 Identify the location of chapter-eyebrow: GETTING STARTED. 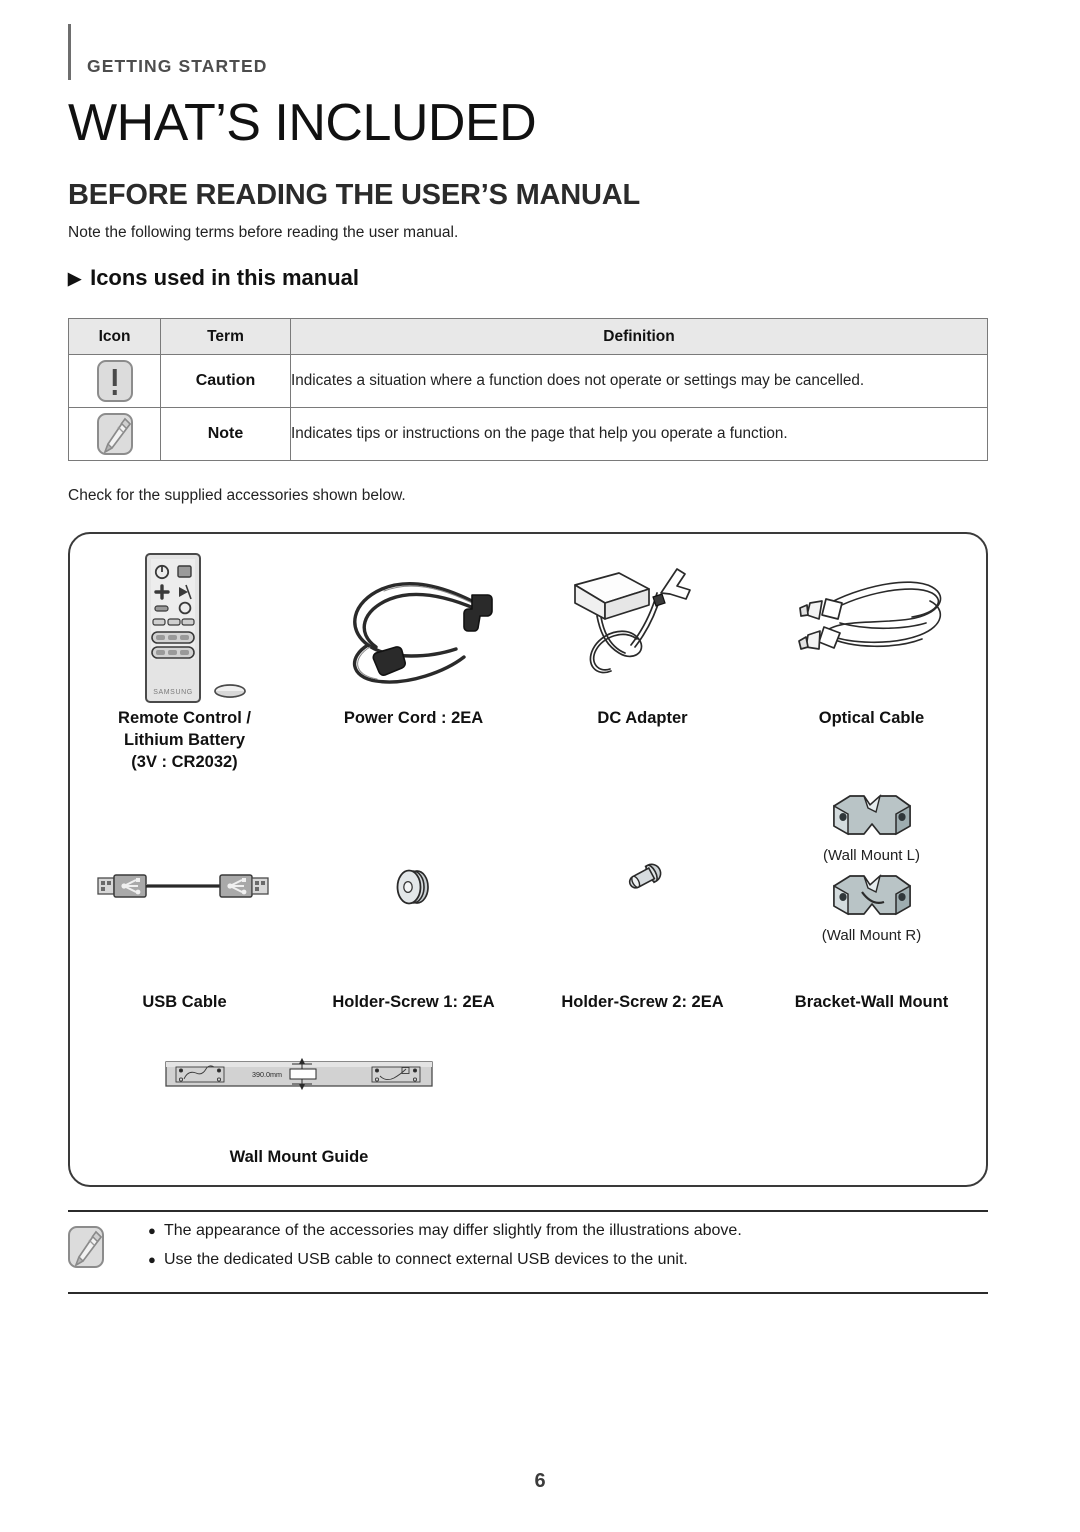
(167, 52).